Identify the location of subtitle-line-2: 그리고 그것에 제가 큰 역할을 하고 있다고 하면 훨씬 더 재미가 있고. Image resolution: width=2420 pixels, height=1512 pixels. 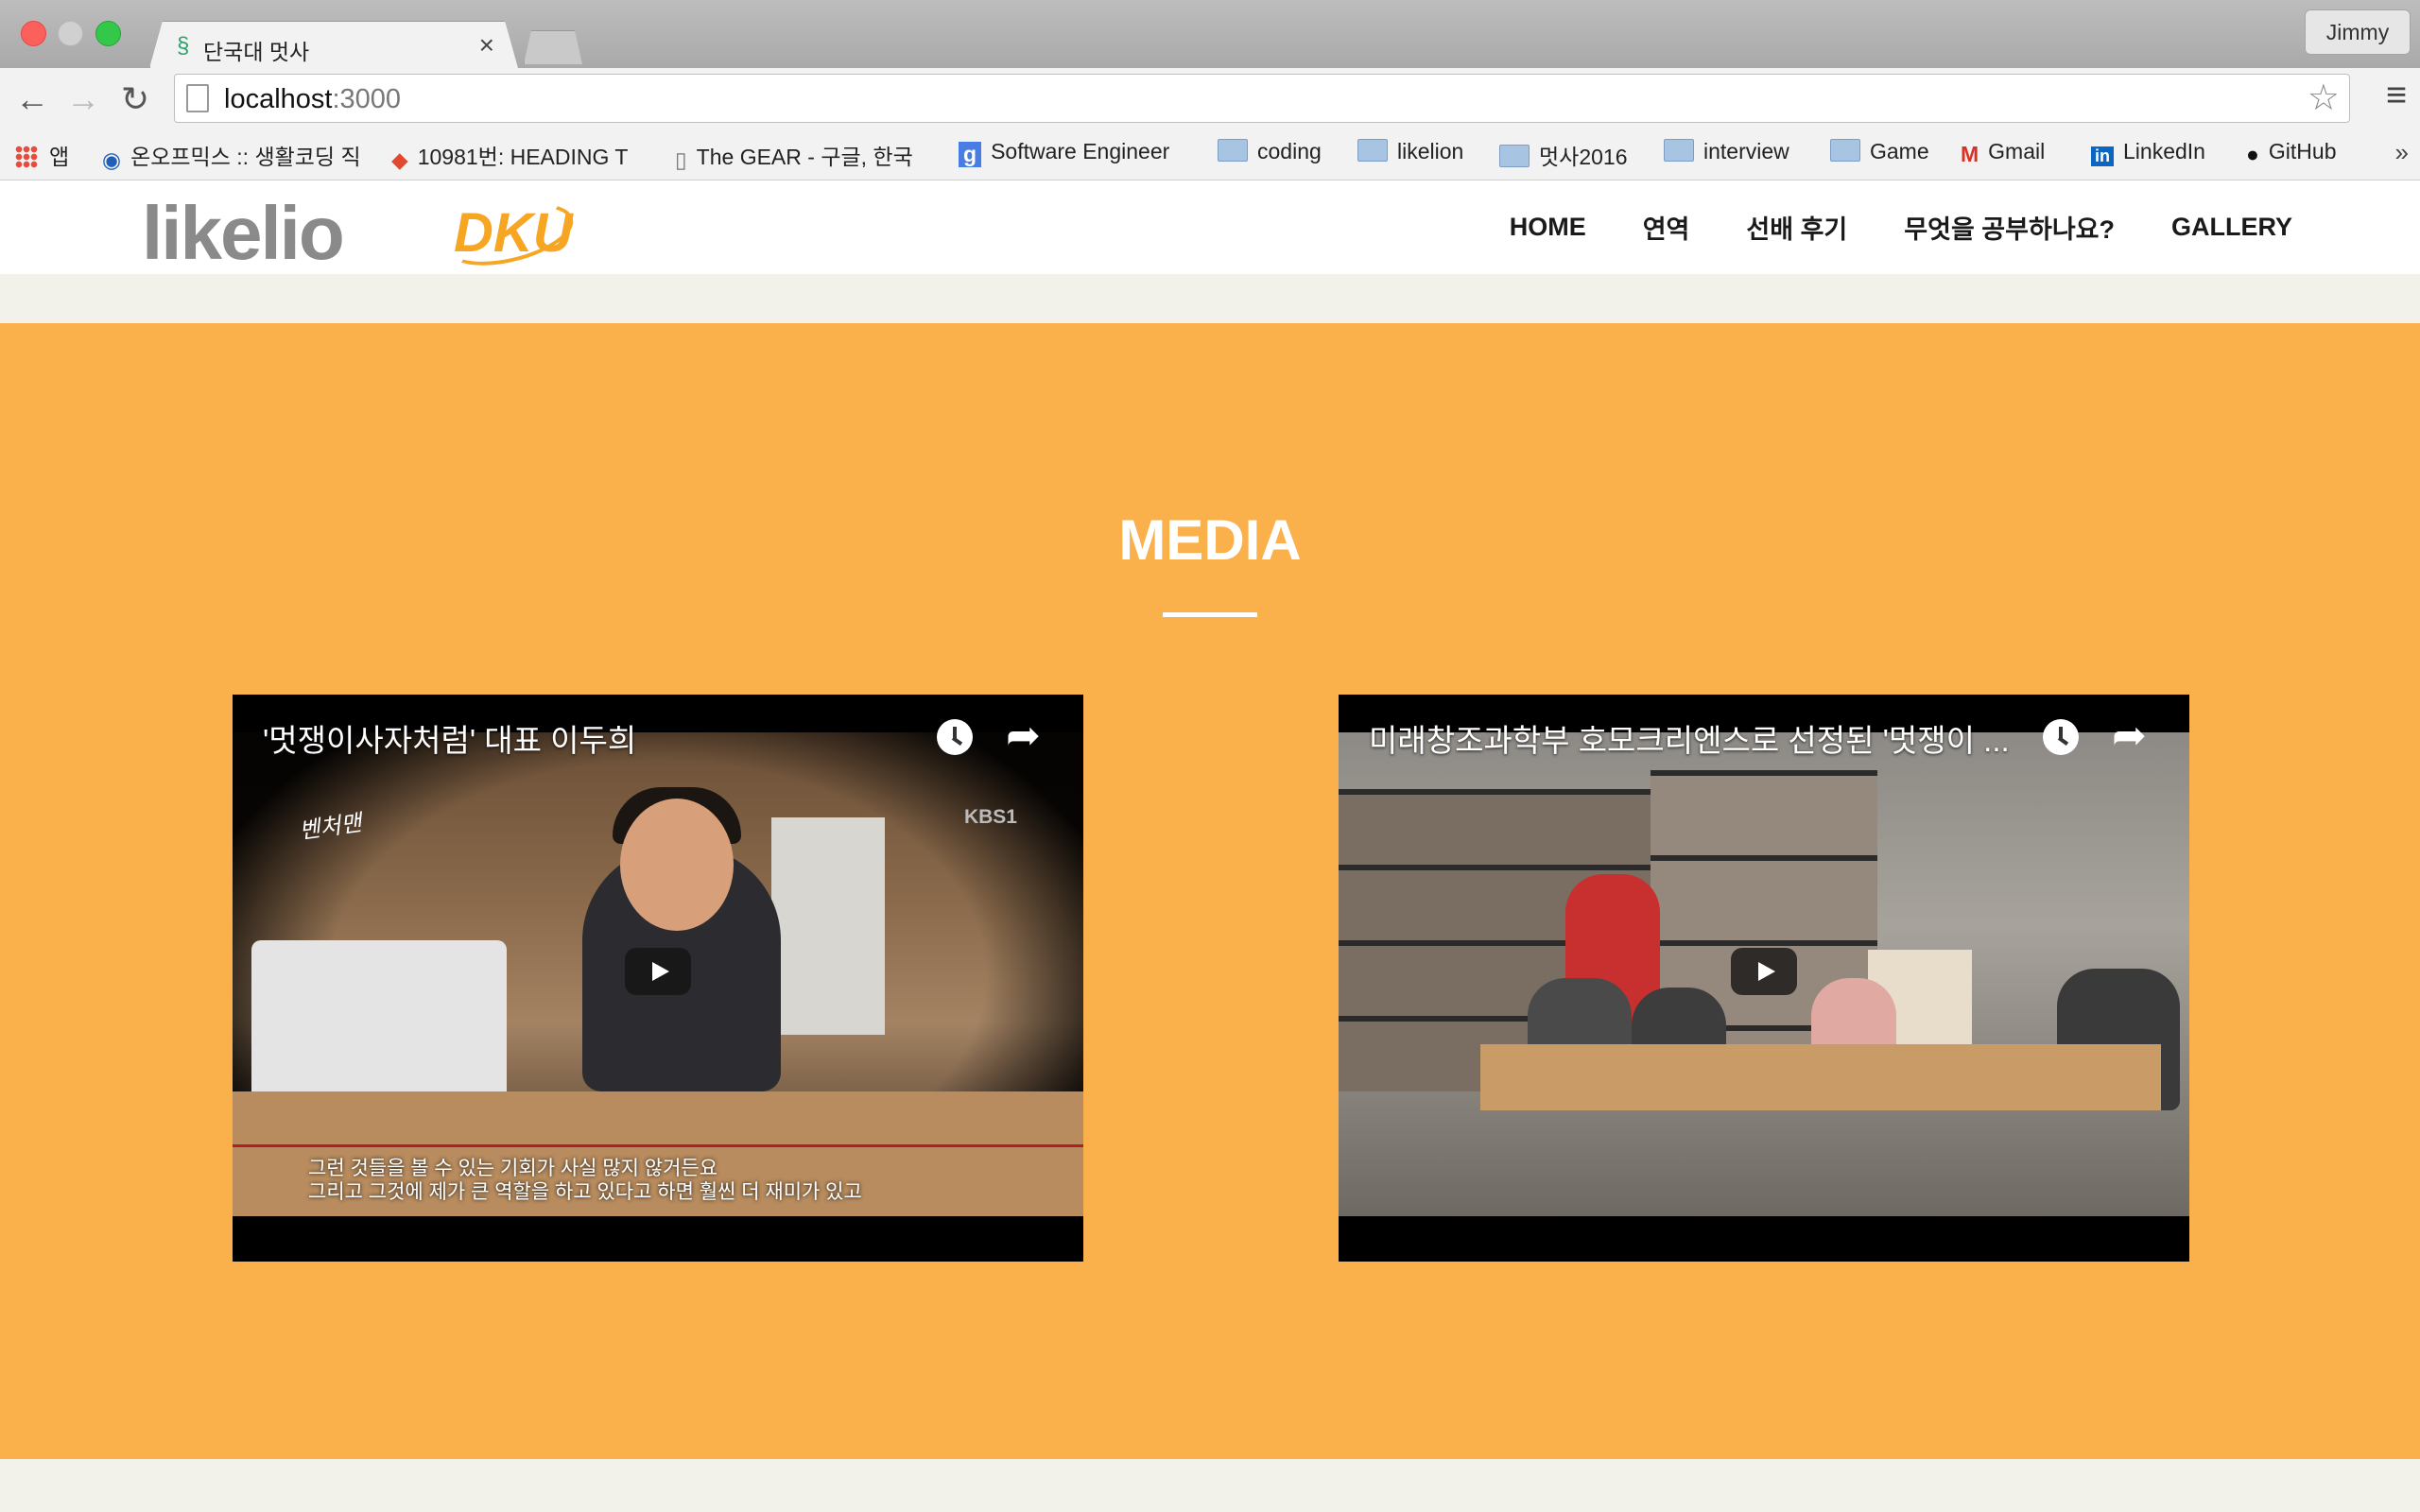
(585, 1192).